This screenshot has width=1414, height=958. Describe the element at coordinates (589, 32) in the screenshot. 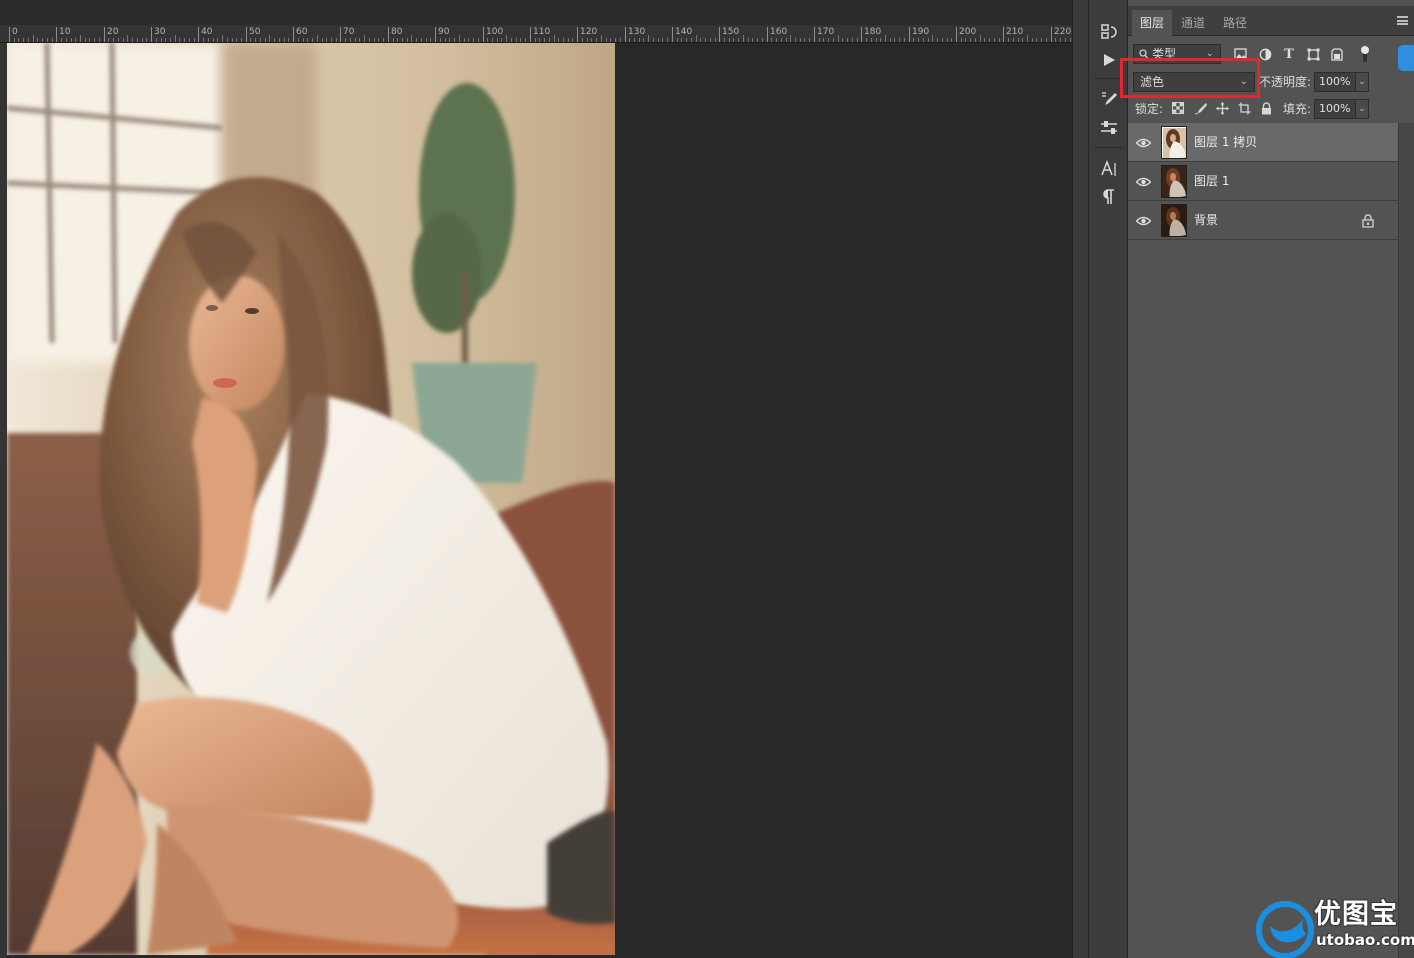

I see `ruler-tick-label: 120` at that location.